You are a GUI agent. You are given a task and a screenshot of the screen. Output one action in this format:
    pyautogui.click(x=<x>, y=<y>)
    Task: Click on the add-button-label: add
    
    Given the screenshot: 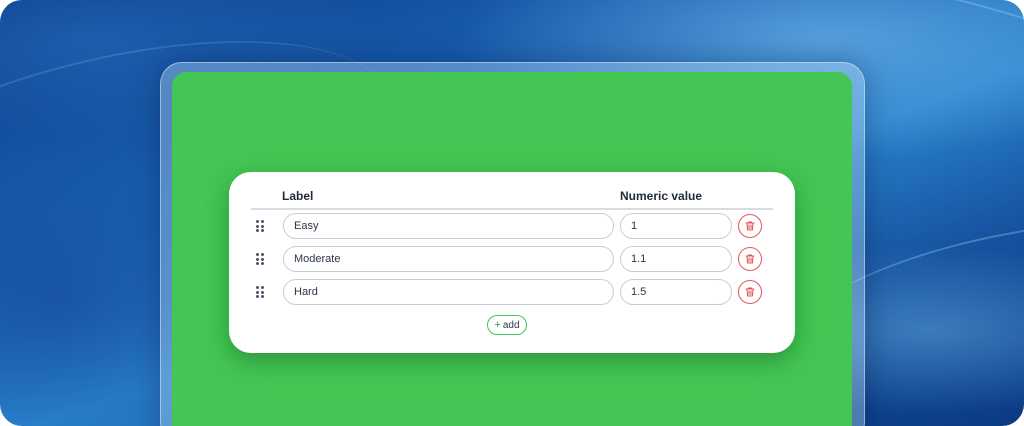 What is the action you would take?
    pyautogui.click(x=511, y=325)
    